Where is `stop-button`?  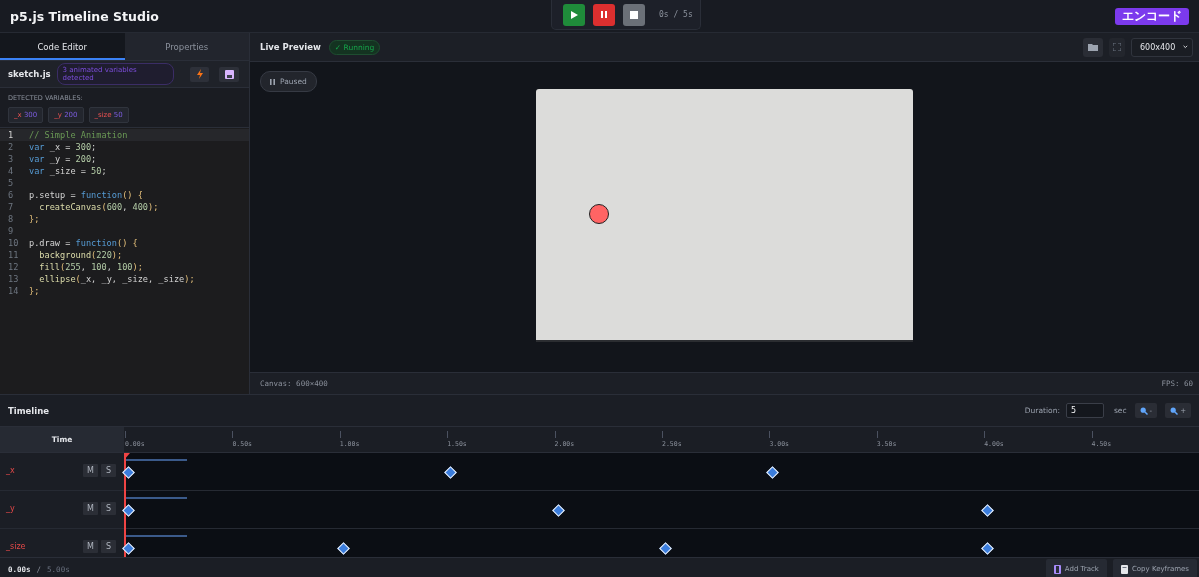
stop-button is located at coordinates (634, 14).